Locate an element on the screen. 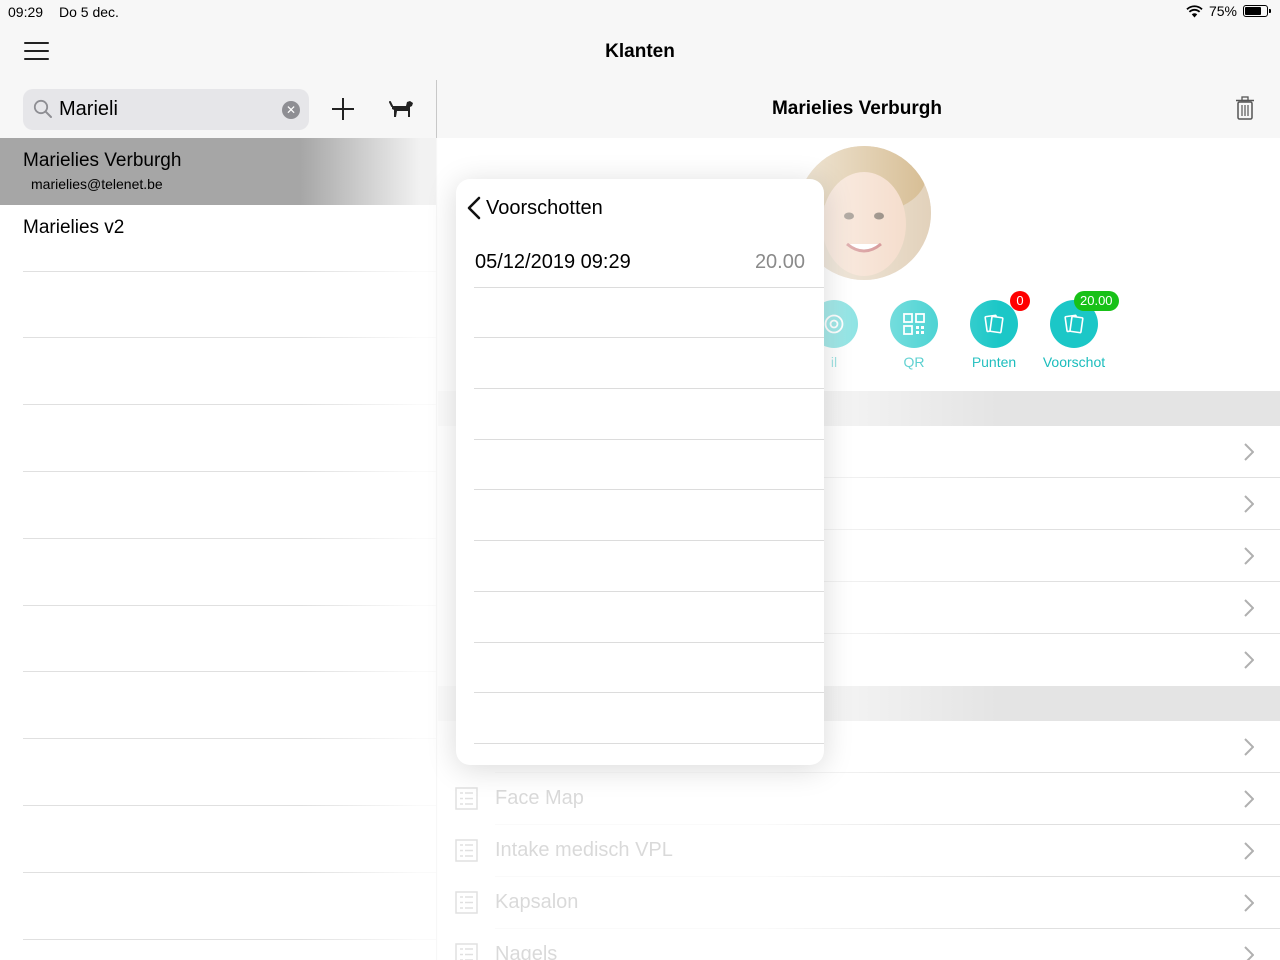 This screenshot has width=1280, height=960. form-row: Nagels is located at coordinates (859, 944).